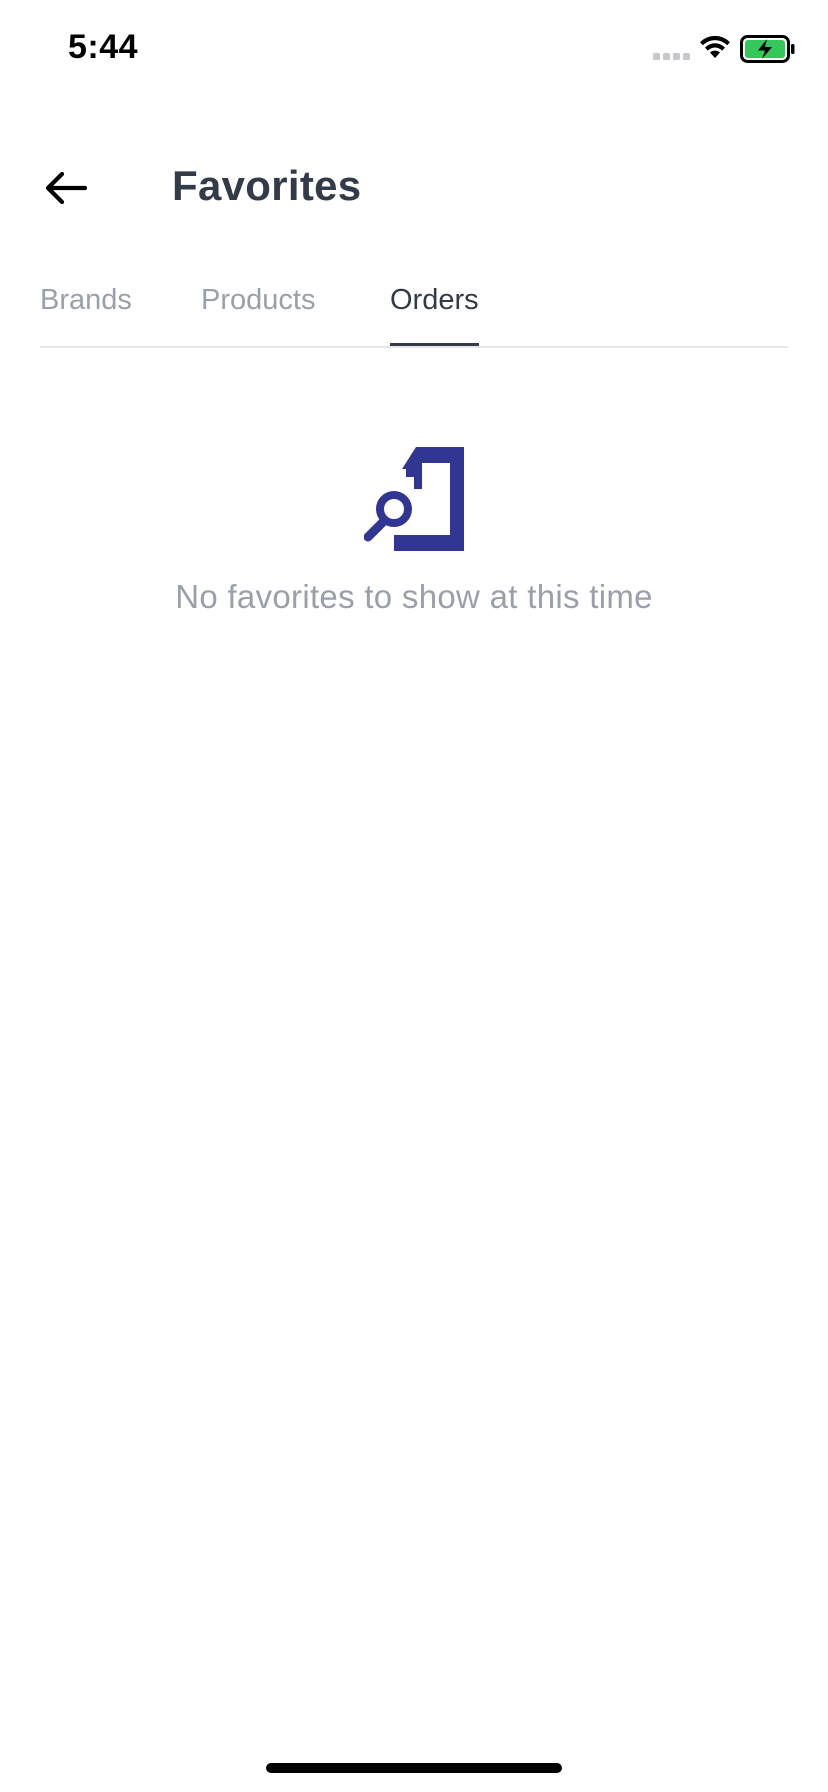 The image size is (828, 1792). I want to click on cellular-signal-icon, so click(671, 56).